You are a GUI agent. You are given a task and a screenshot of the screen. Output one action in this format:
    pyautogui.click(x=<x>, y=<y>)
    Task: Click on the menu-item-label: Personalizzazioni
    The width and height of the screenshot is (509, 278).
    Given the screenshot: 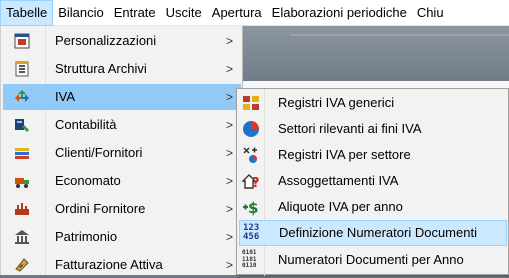 What is the action you would take?
    pyautogui.click(x=106, y=40)
    